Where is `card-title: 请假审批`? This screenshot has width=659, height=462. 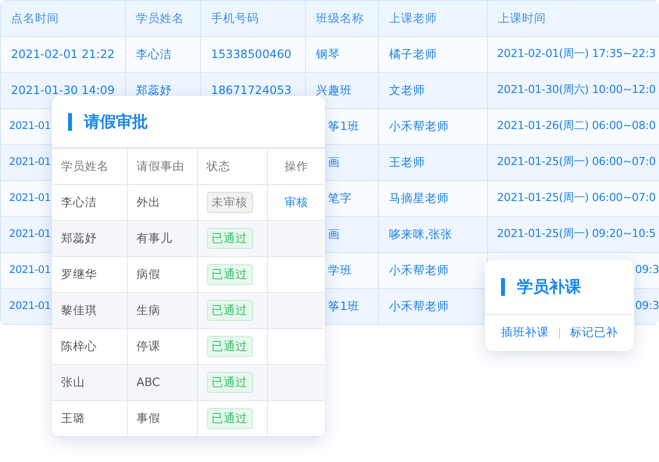
card-title: 请假审批 is located at coordinates (116, 121).